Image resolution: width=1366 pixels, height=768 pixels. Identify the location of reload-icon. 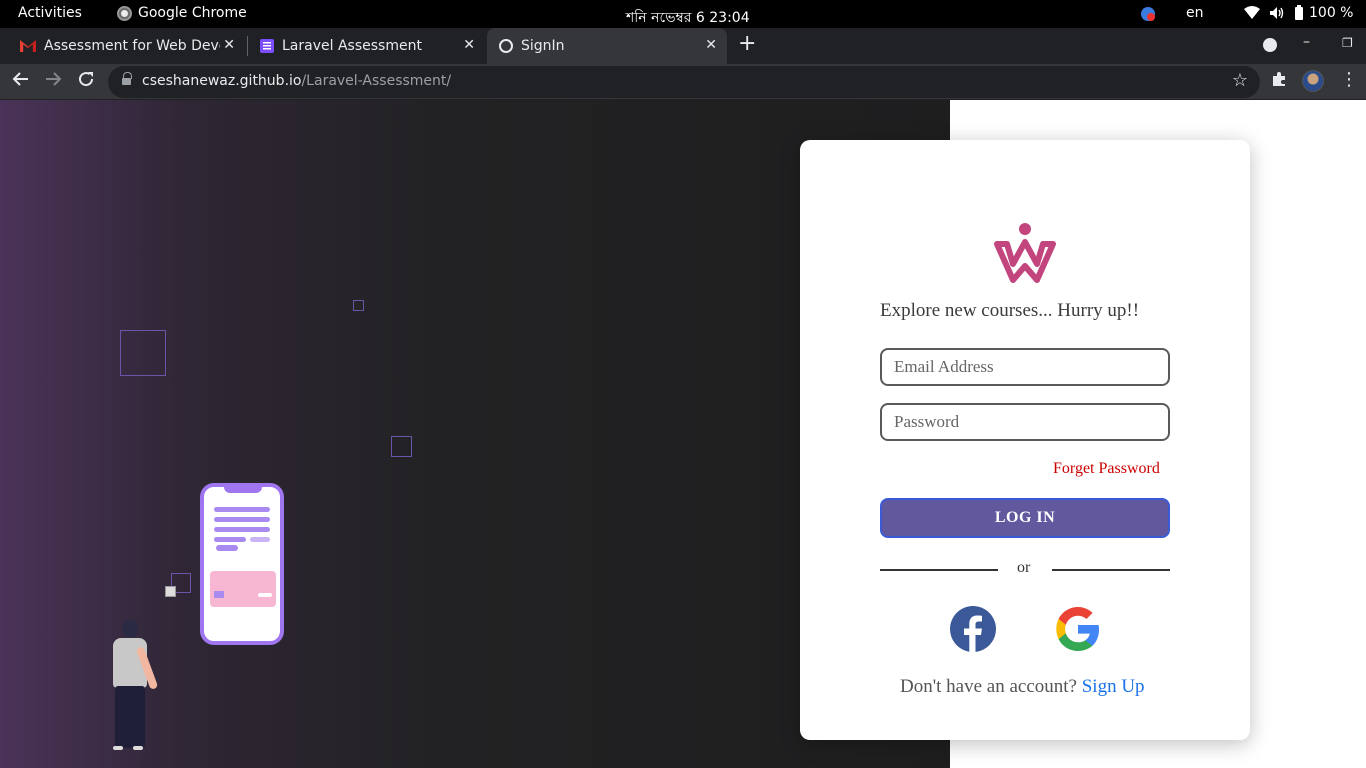
(86, 81).